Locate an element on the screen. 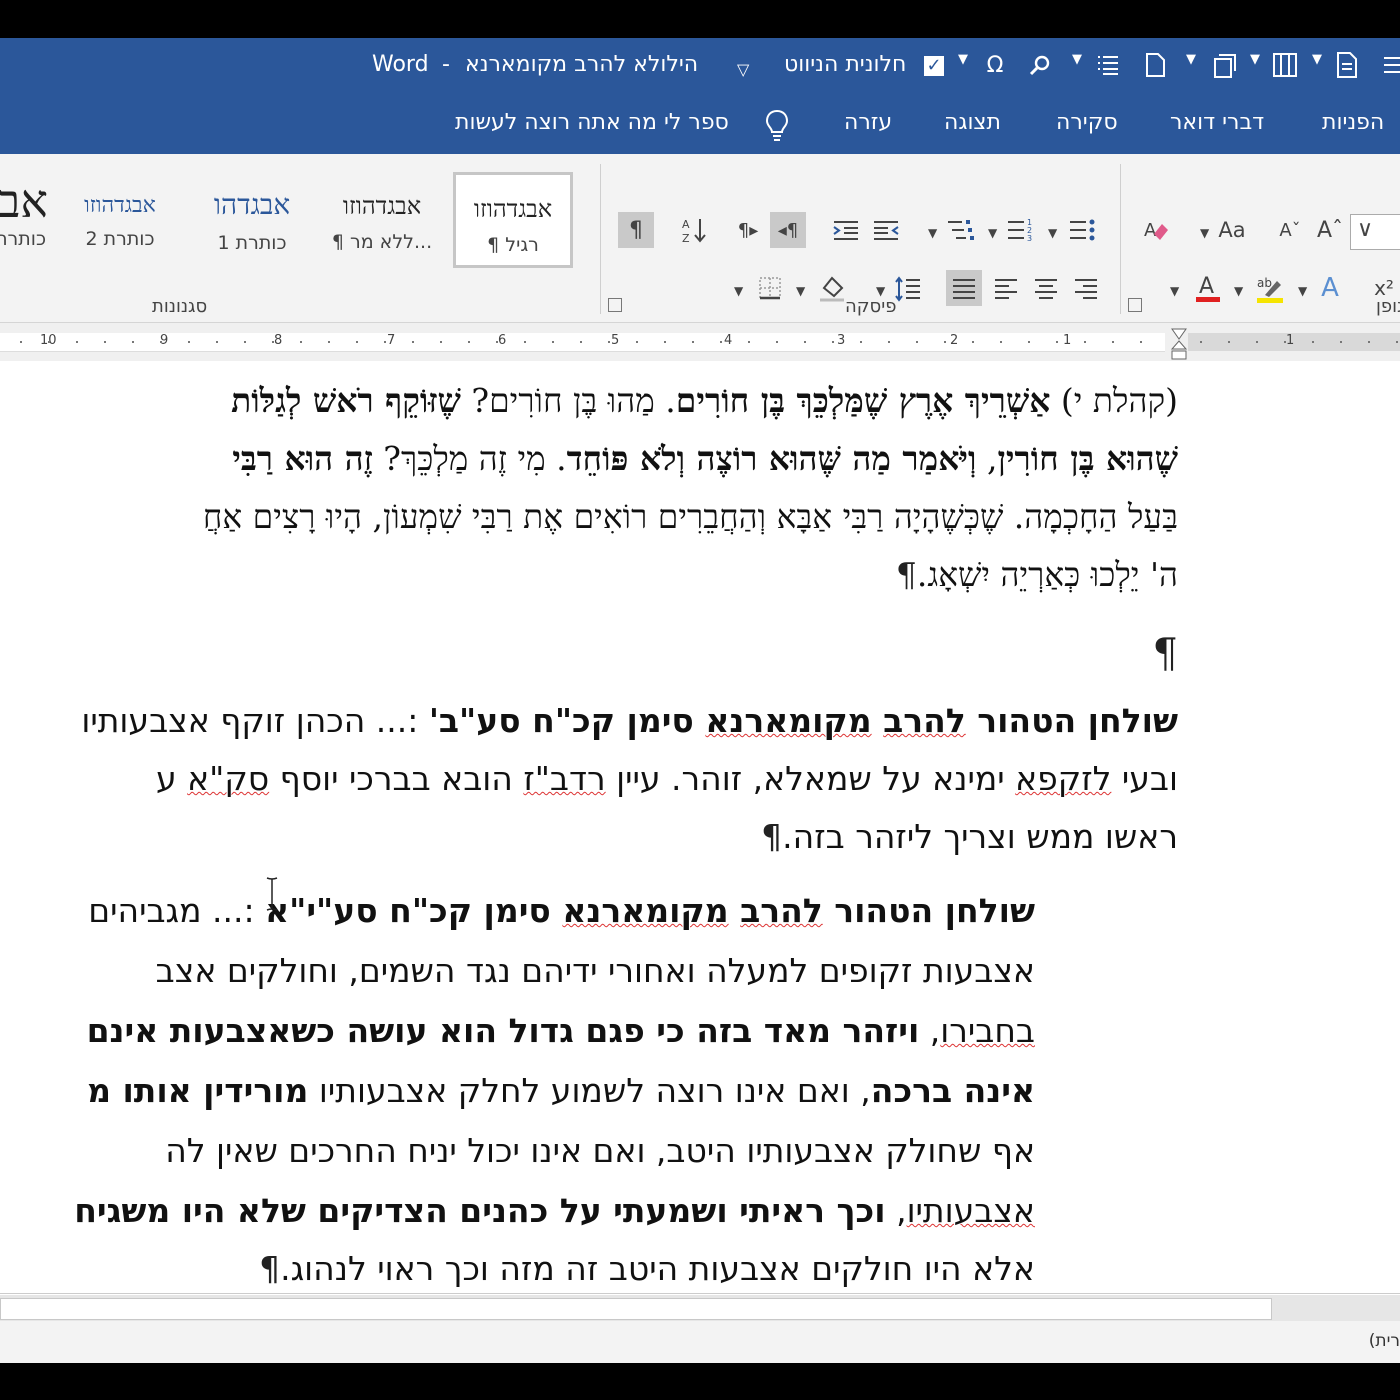 The image size is (1400, 1400). ruler-number: 6 is located at coordinates (502, 340).